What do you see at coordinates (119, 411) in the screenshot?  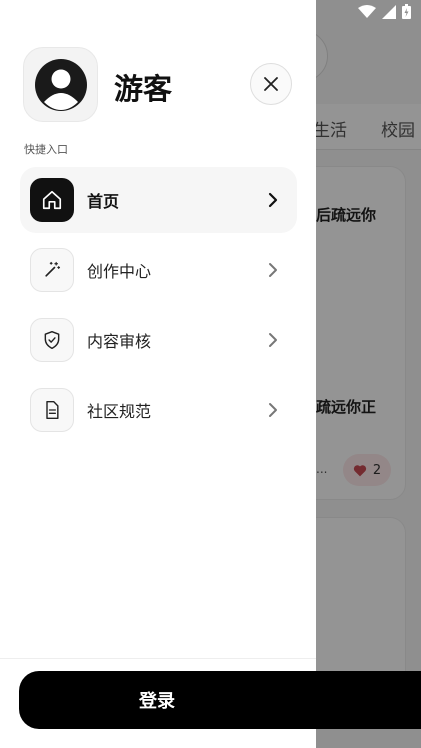 I see `menu-item-label: 社区规范` at bounding box center [119, 411].